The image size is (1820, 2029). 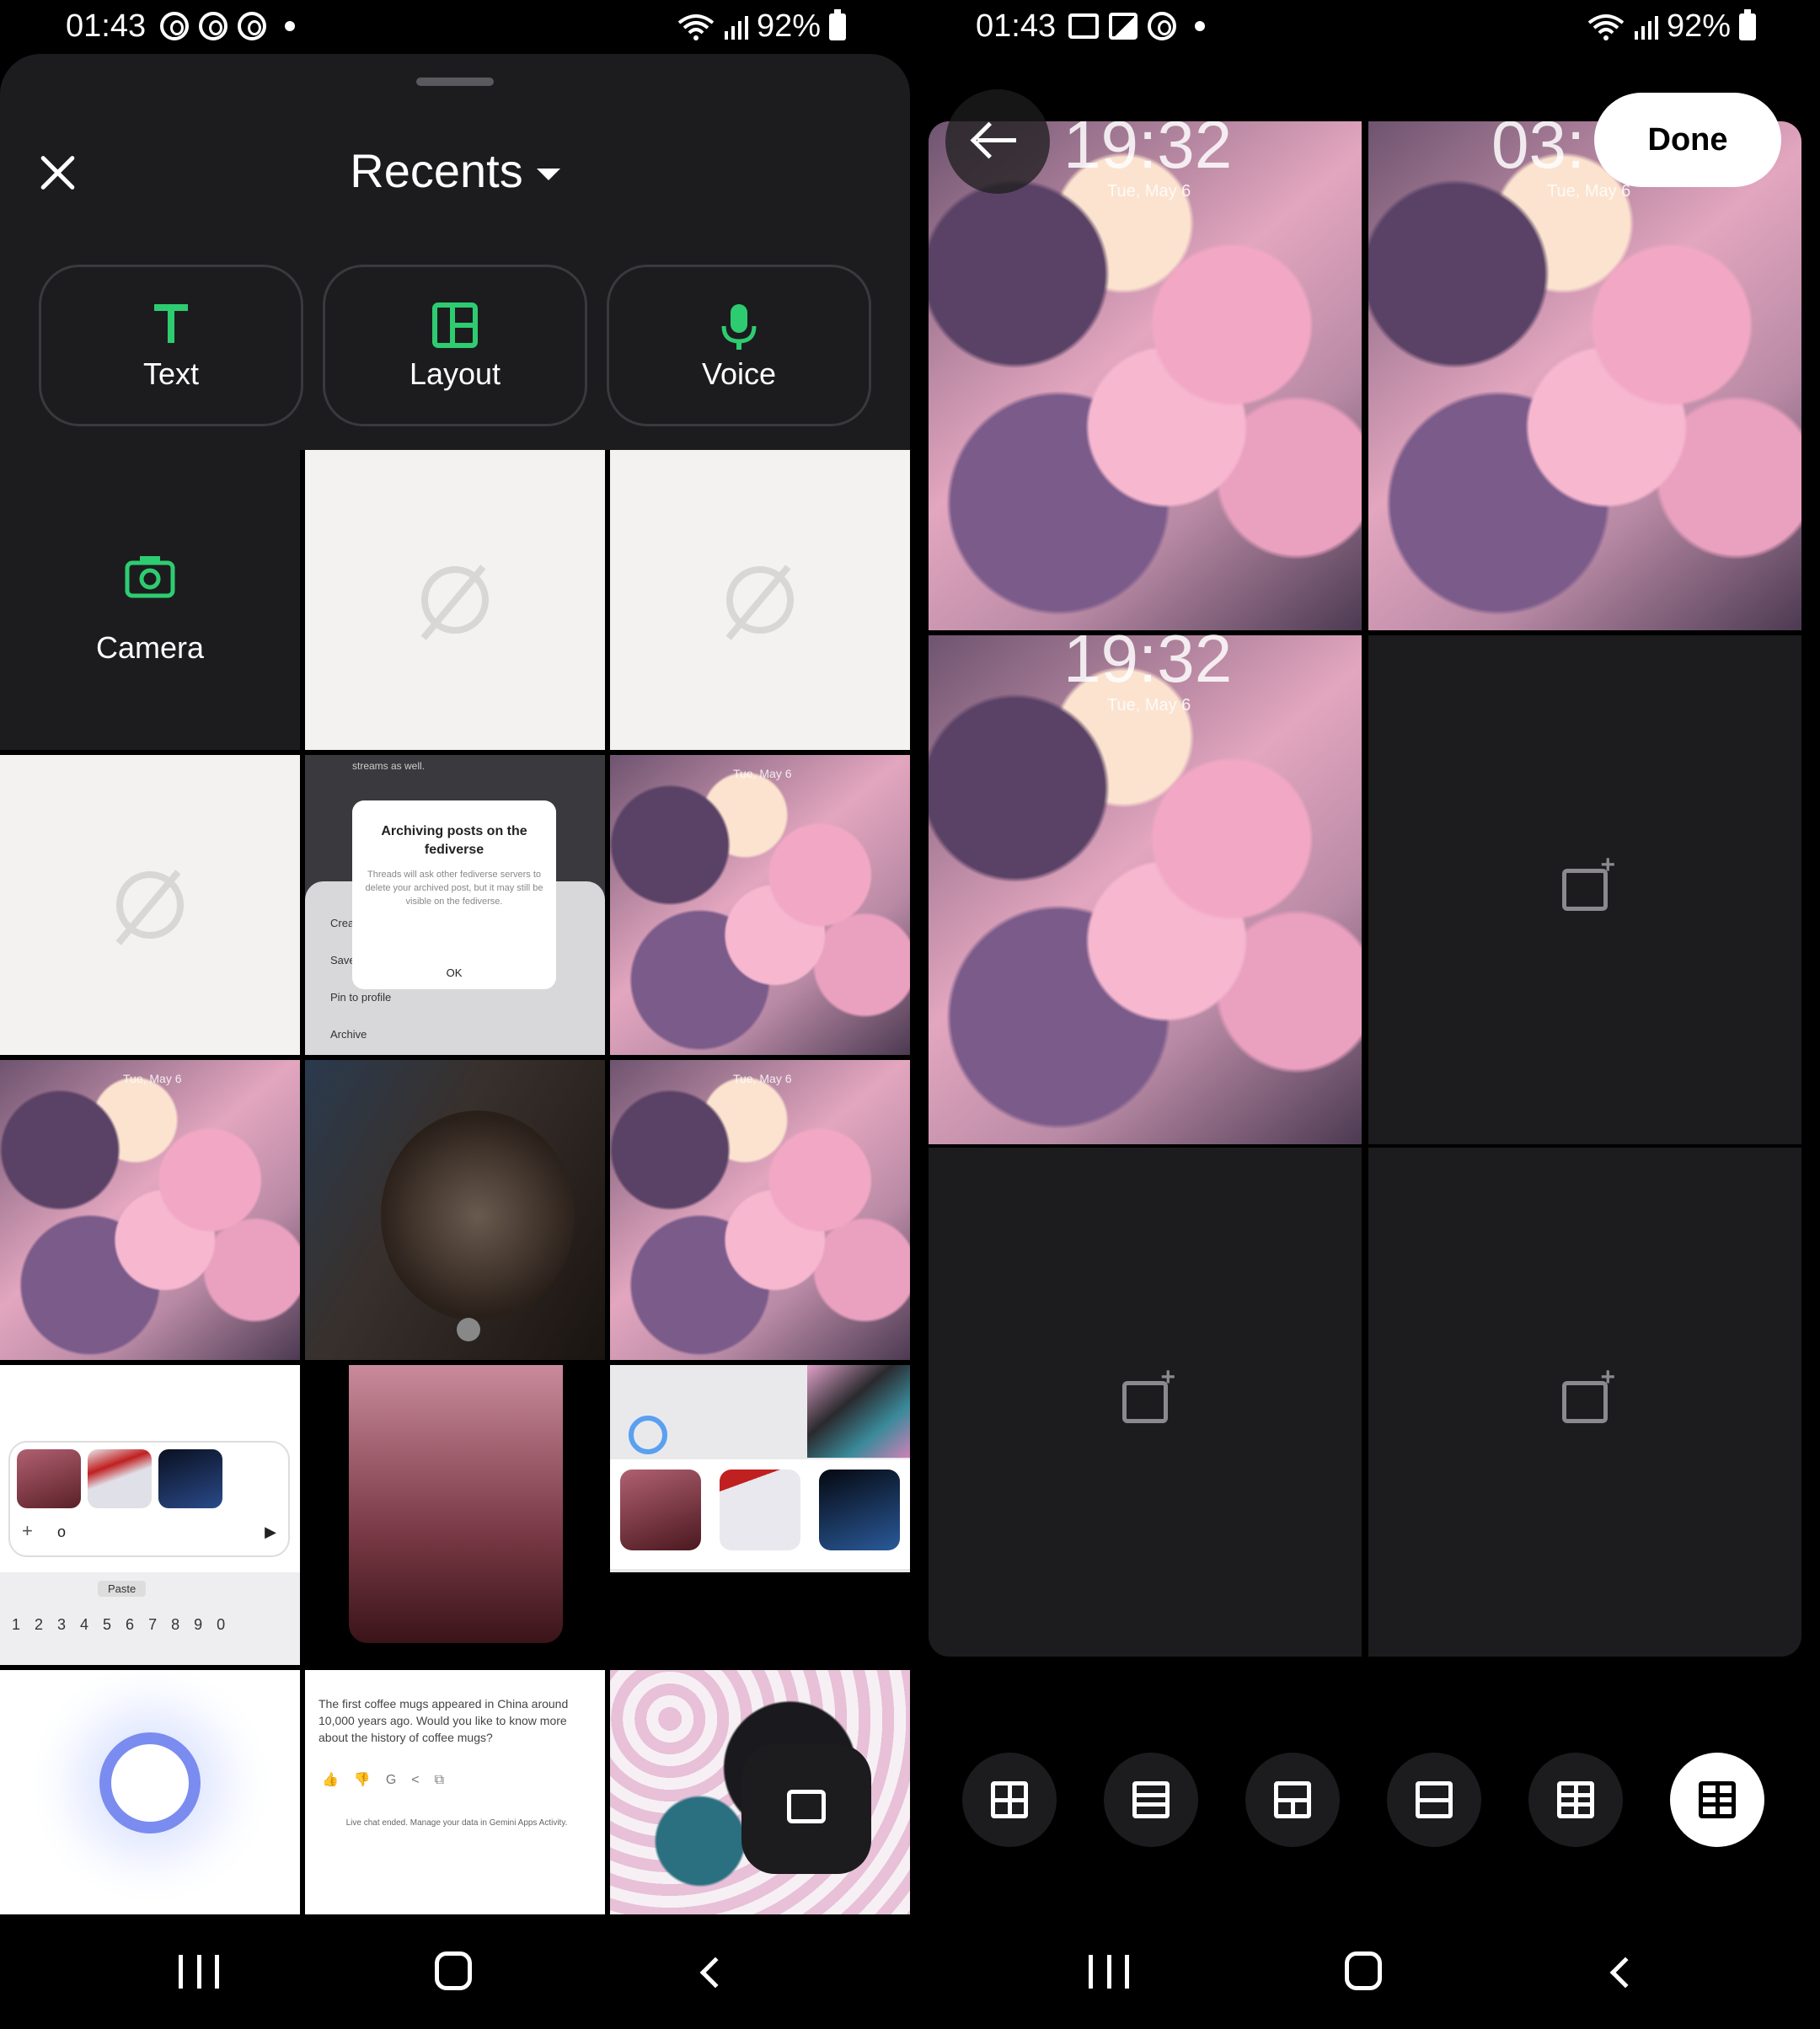 What do you see at coordinates (150, 600) in the screenshot?
I see `camera-tile: Camera` at bounding box center [150, 600].